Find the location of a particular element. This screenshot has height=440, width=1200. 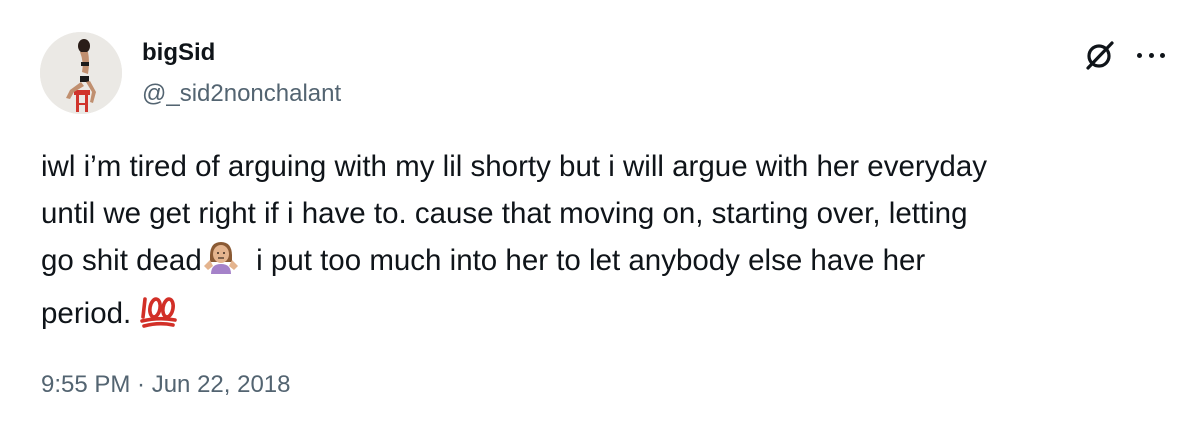

person-shrugging-emoji is located at coordinates (221, 264).